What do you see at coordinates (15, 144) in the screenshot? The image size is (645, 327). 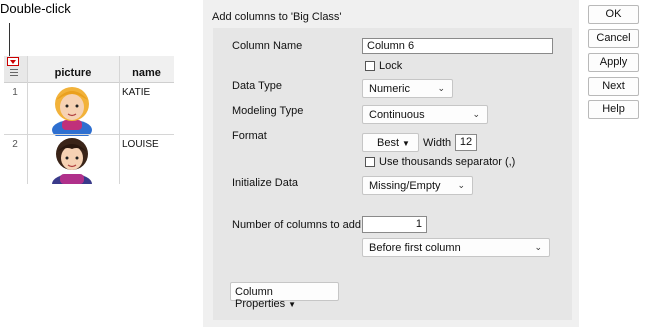 I see `row-number: 2` at bounding box center [15, 144].